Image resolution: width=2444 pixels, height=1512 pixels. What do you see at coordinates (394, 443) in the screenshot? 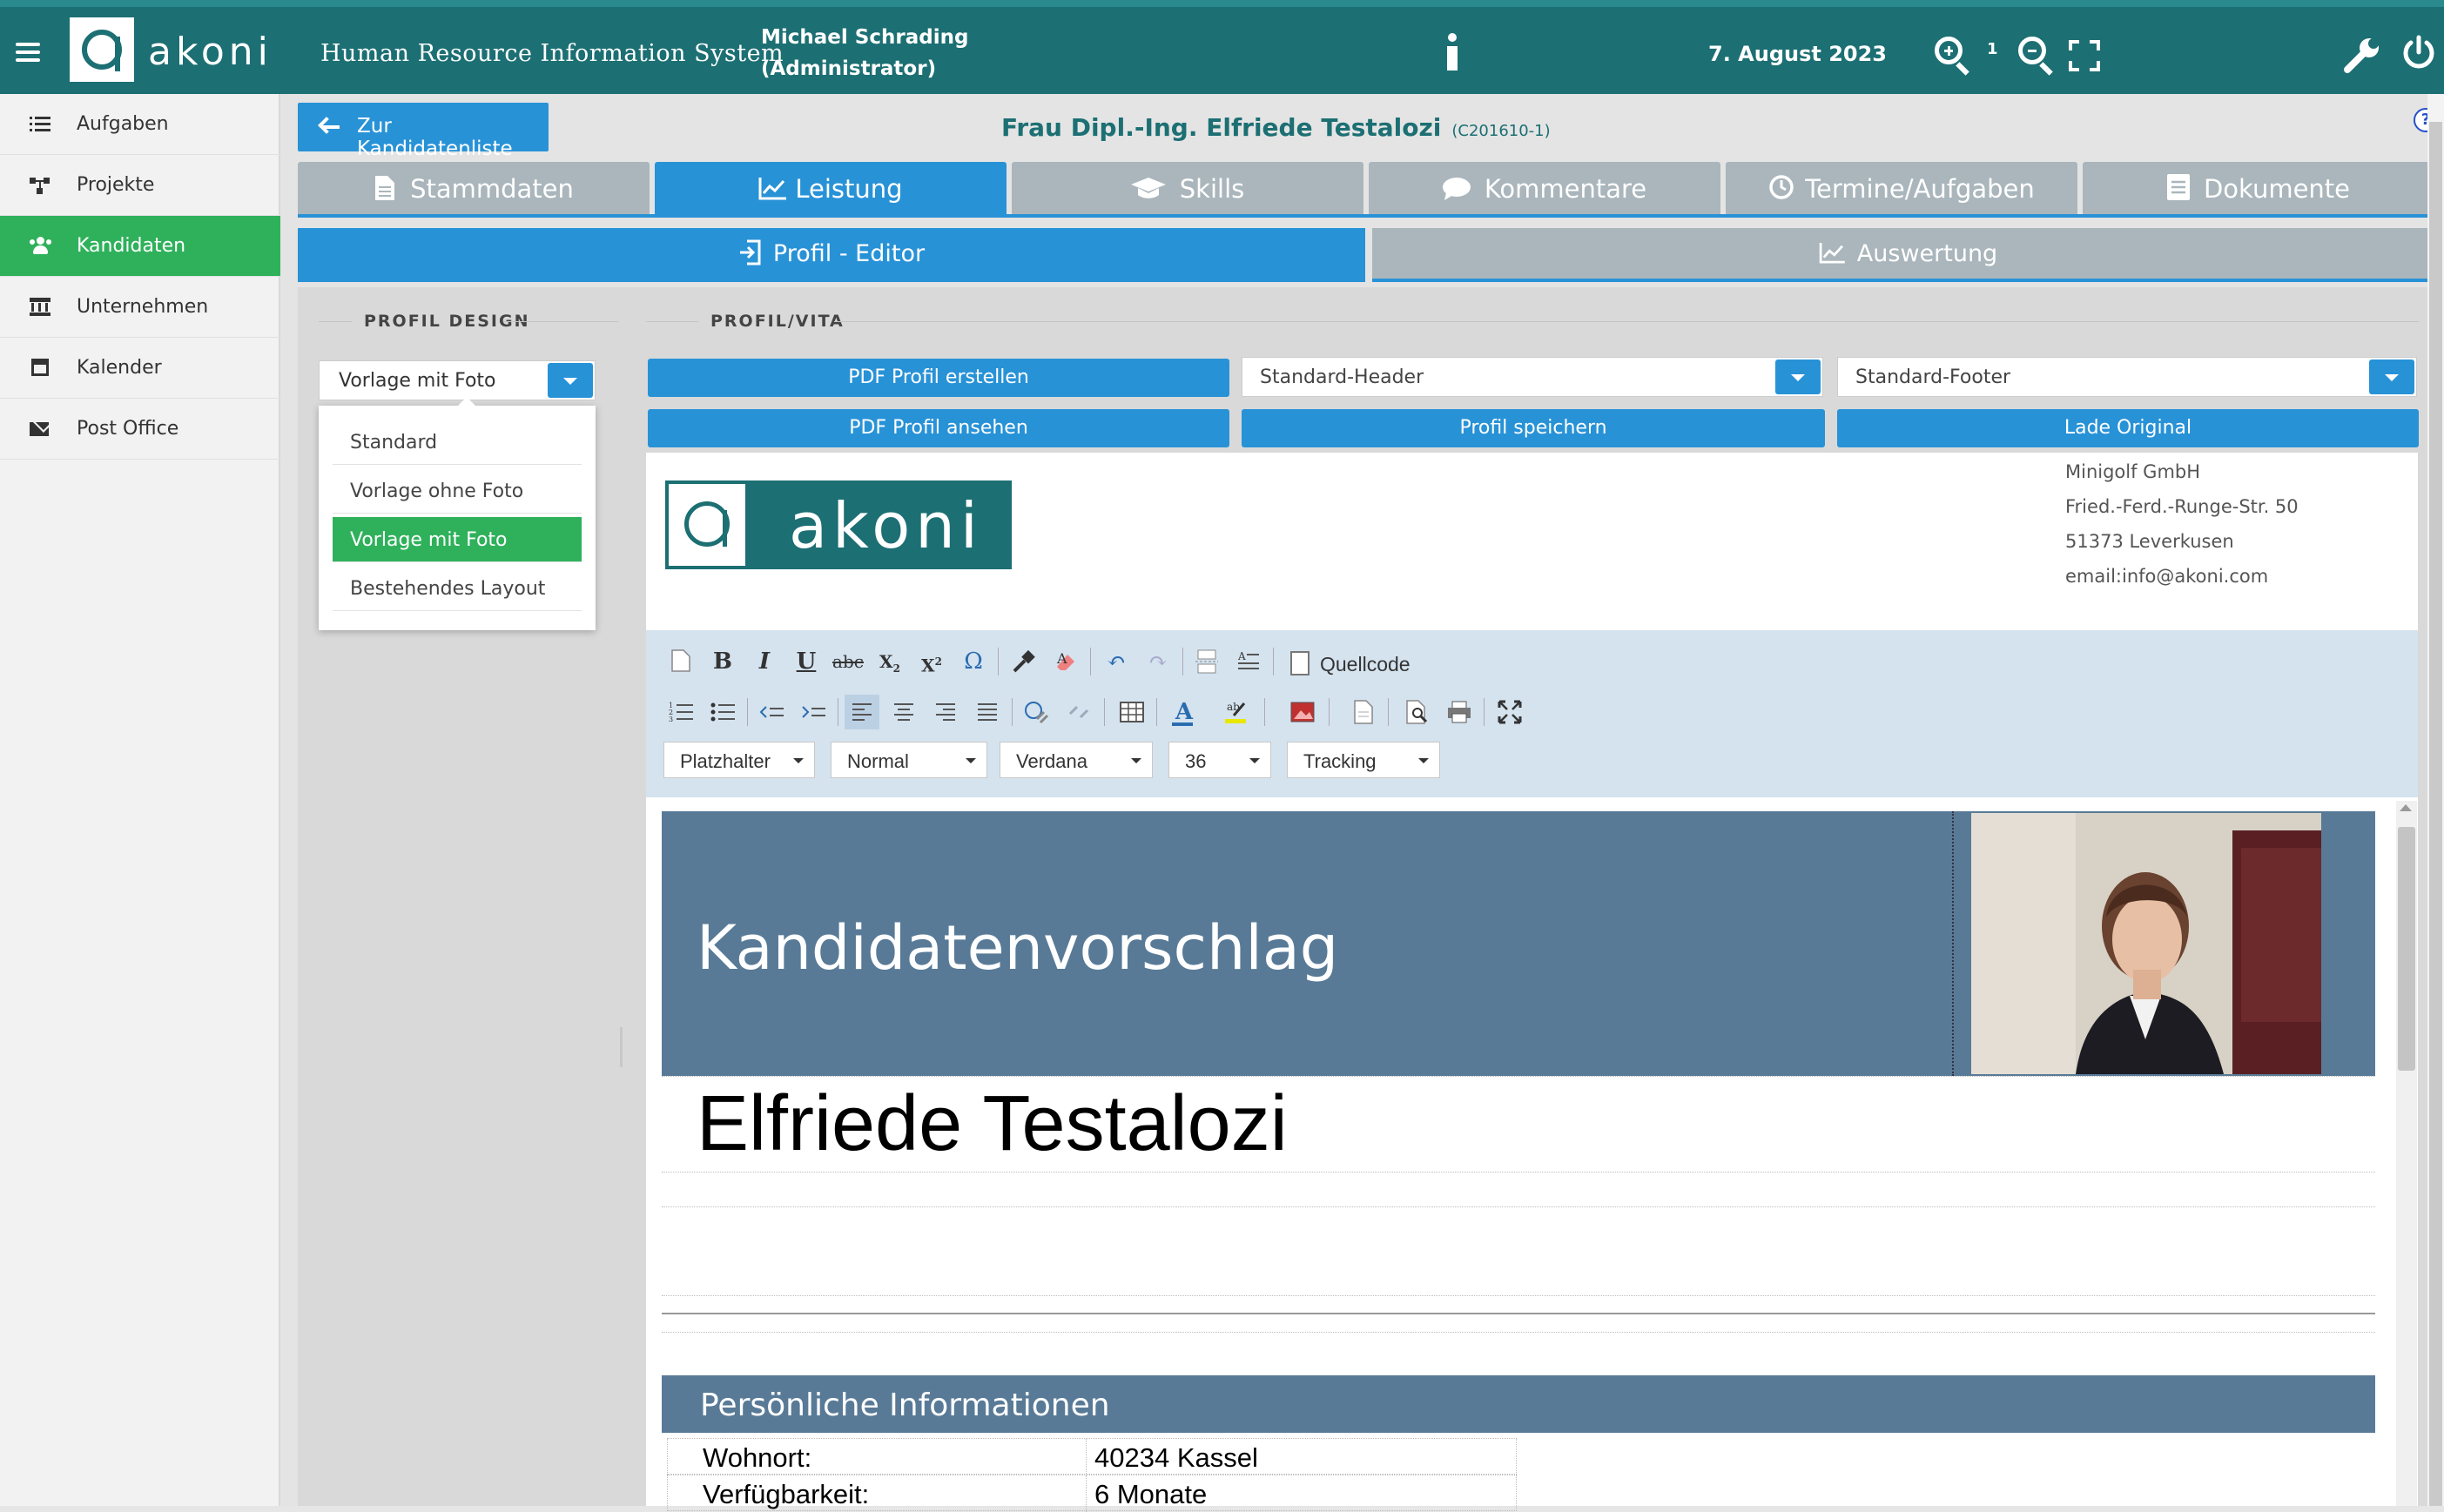
I see `option-label: Standard` at bounding box center [394, 443].